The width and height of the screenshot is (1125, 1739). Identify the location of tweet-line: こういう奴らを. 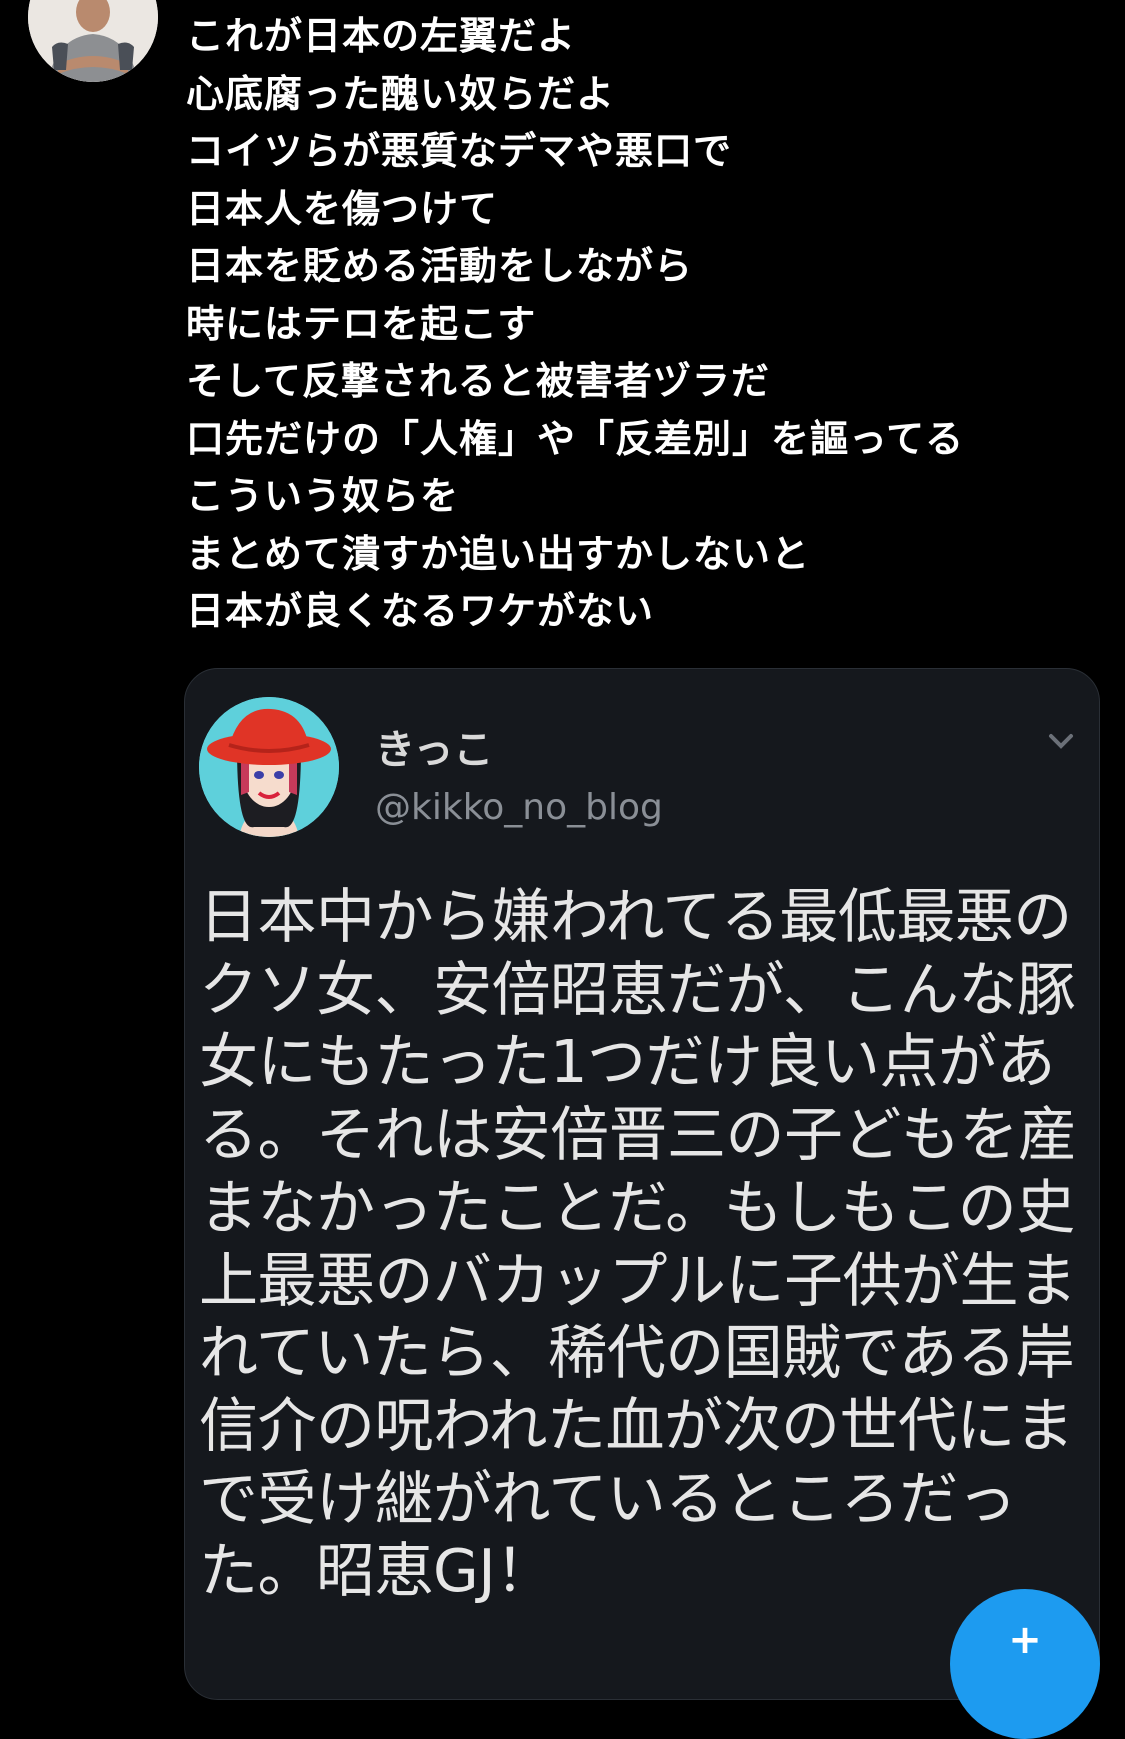
(323, 496).